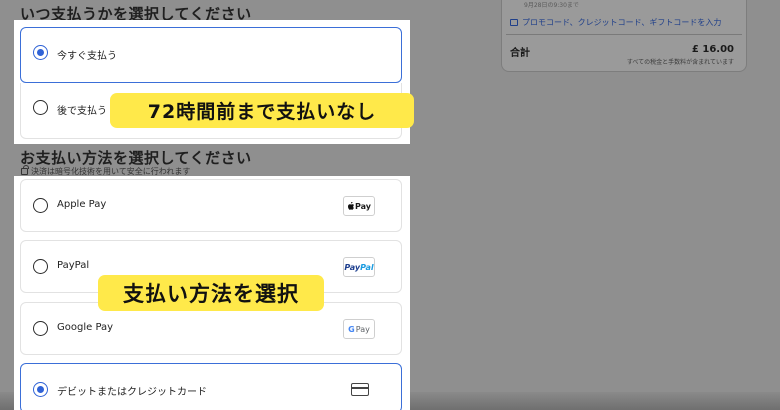 The image size is (780, 410). Describe the element at coordinates (82, 204) in the screenshot. I see `apple-pay-label: Apple Pay` at that location.